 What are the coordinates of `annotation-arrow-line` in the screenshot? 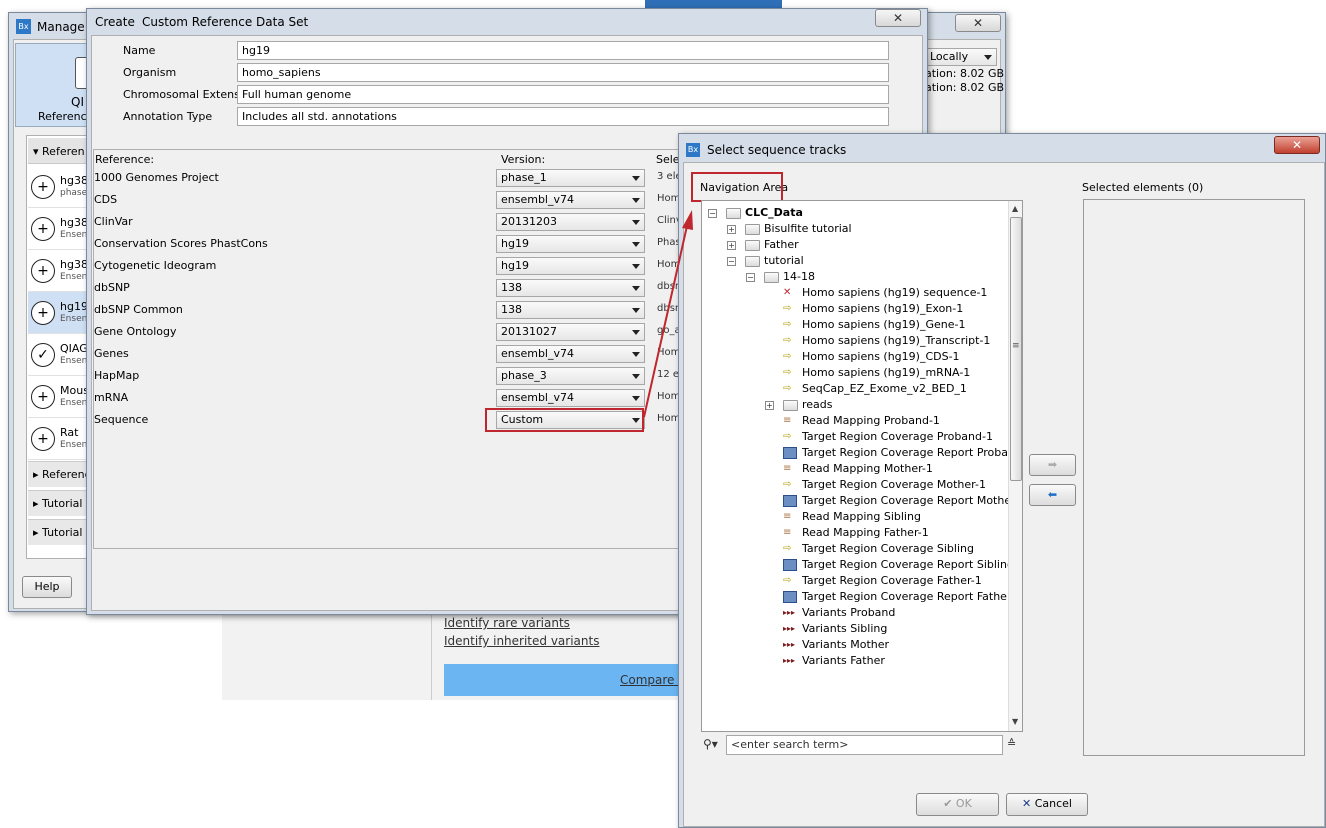 It's located at (665, 321).